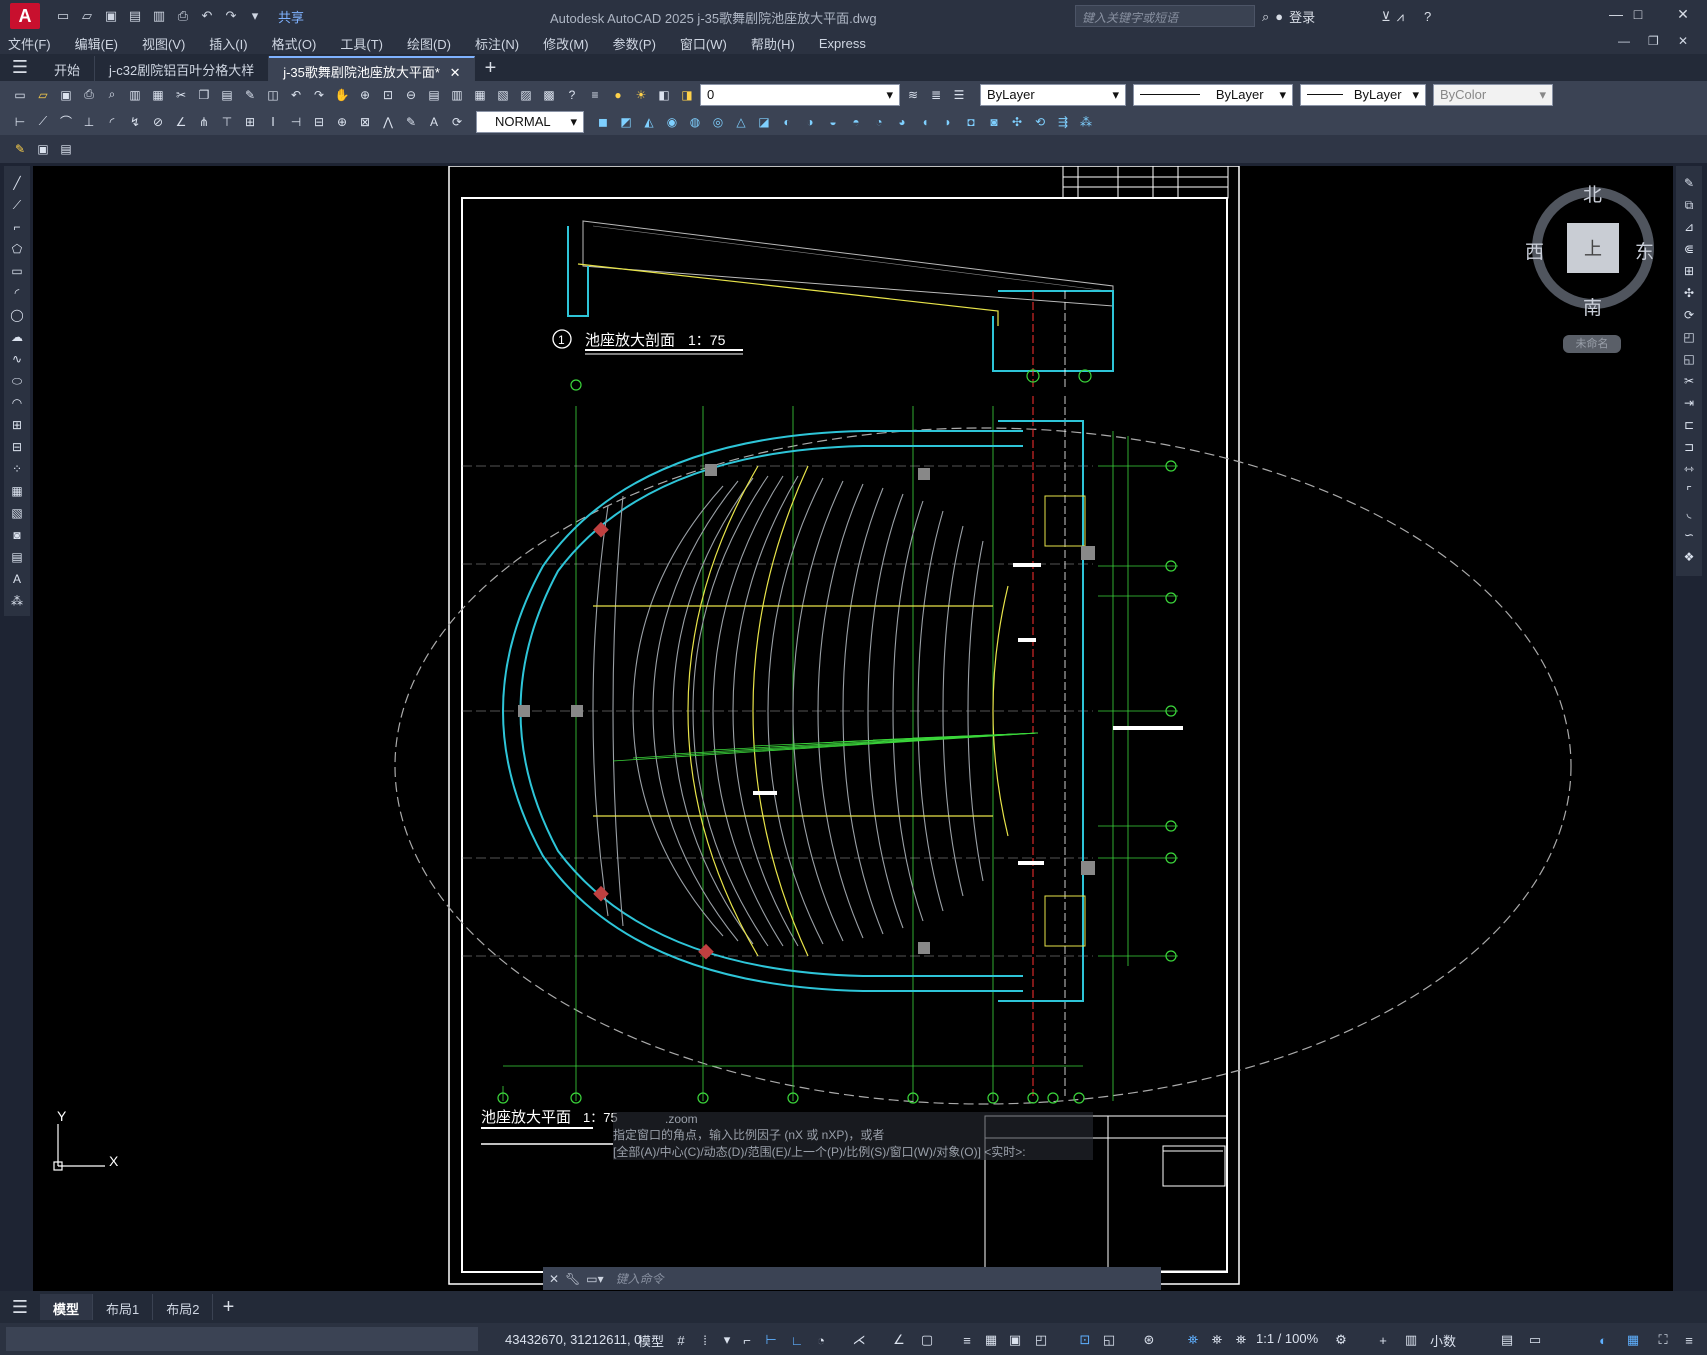 The width and height of the screenshot is (1707, 1355). I want to click on design-center-icon: ▥, so click(457, 95).